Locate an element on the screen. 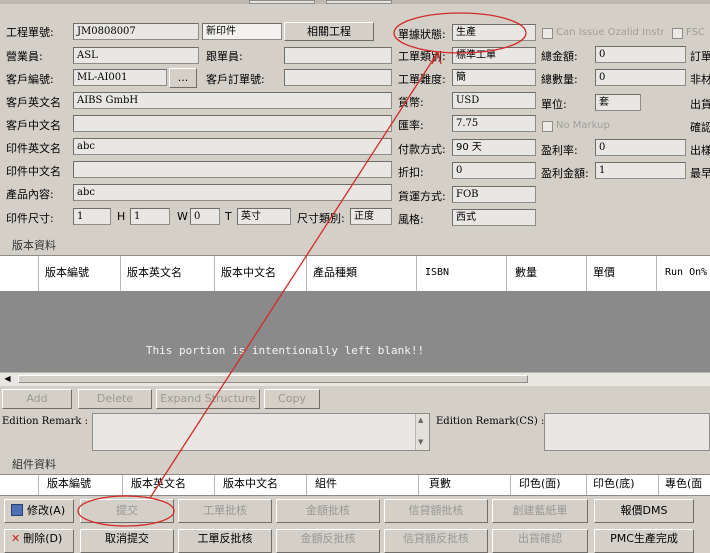  discount-field: 0 is located at coordinates (494, 170).